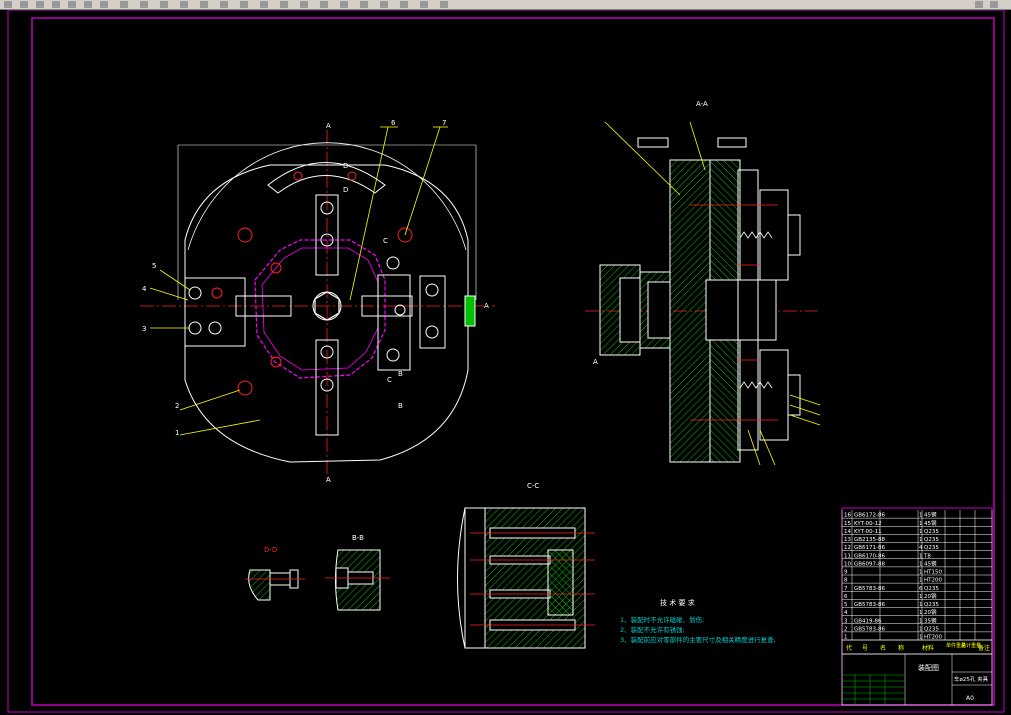  Describe the element at coordinates (928, 667) in the screenshot. I see `title-block-name: 装配图` at that location.